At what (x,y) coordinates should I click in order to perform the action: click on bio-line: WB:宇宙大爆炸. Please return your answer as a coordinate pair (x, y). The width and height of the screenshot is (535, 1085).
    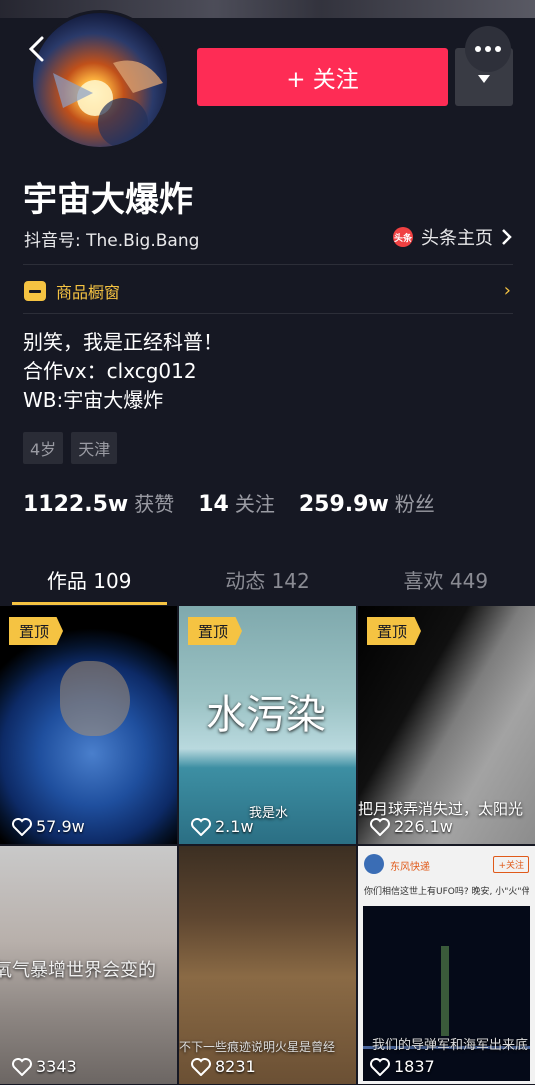
    Looking at the image, I should click on (93, 400).